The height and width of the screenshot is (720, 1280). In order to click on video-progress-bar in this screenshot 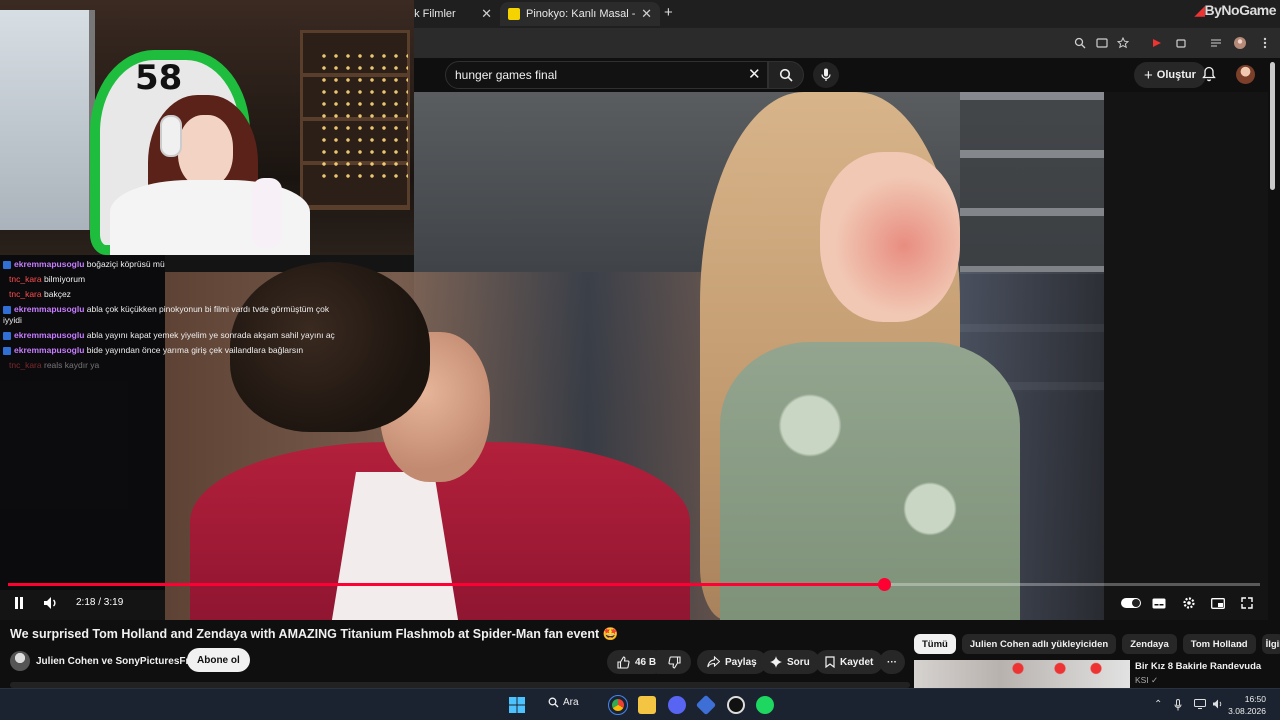, I will do `click(634, 584)`.